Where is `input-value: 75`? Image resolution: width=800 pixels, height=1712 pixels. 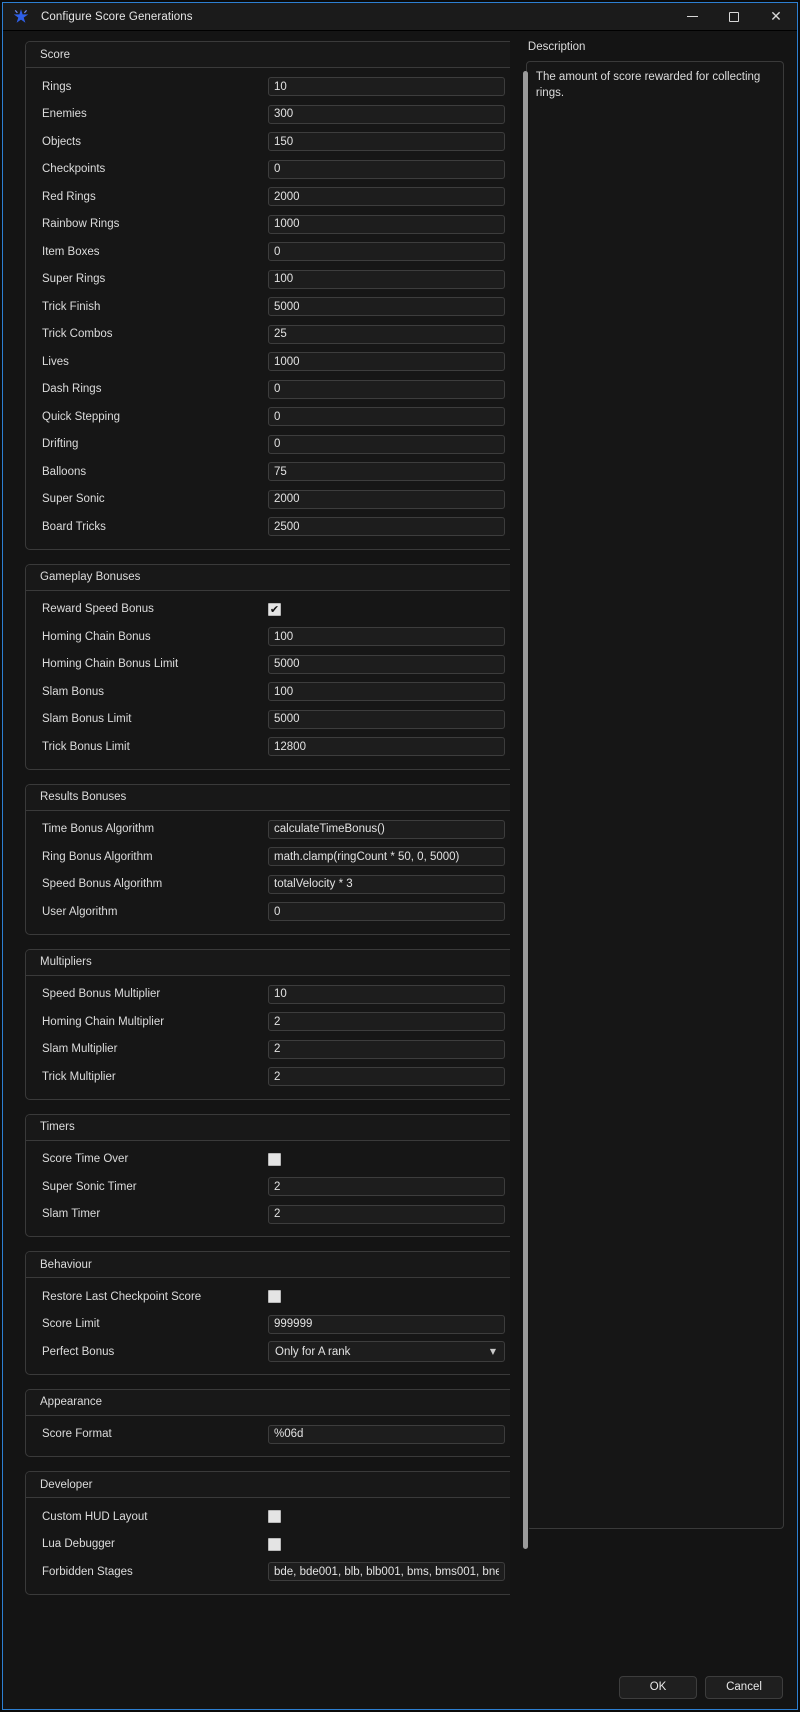 input-value: 75 is located at coordinates (280, 471).